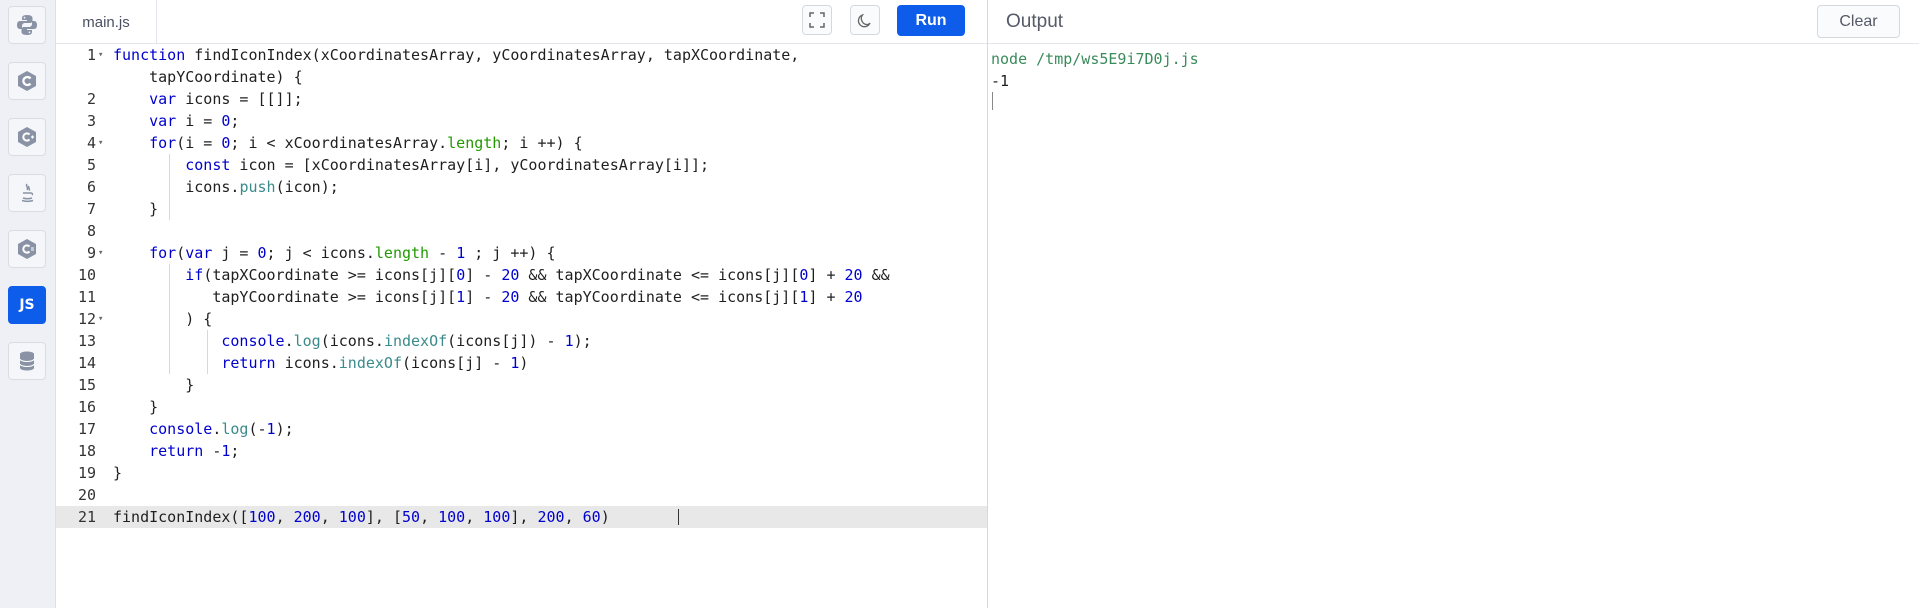 This screenshot has width=1919, height=608. What do you see at coordinates (86, 341) in the screenshot?
I see `line-number: 13` at bounding box center [86, 341].